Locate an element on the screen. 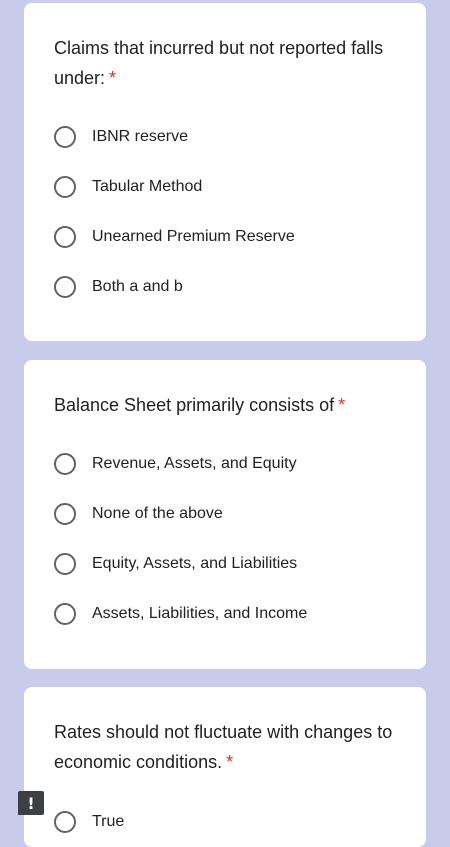  option-label: Assets, Liabilities, and Income is located at coordinates (200, 613).